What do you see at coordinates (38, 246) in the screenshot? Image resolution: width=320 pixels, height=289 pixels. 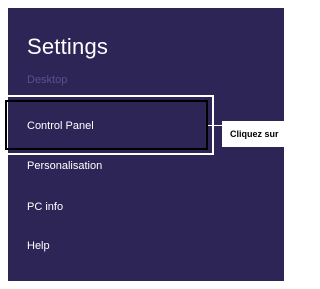 I see `menu-item-help: Help` at bounding box center [38, 246].